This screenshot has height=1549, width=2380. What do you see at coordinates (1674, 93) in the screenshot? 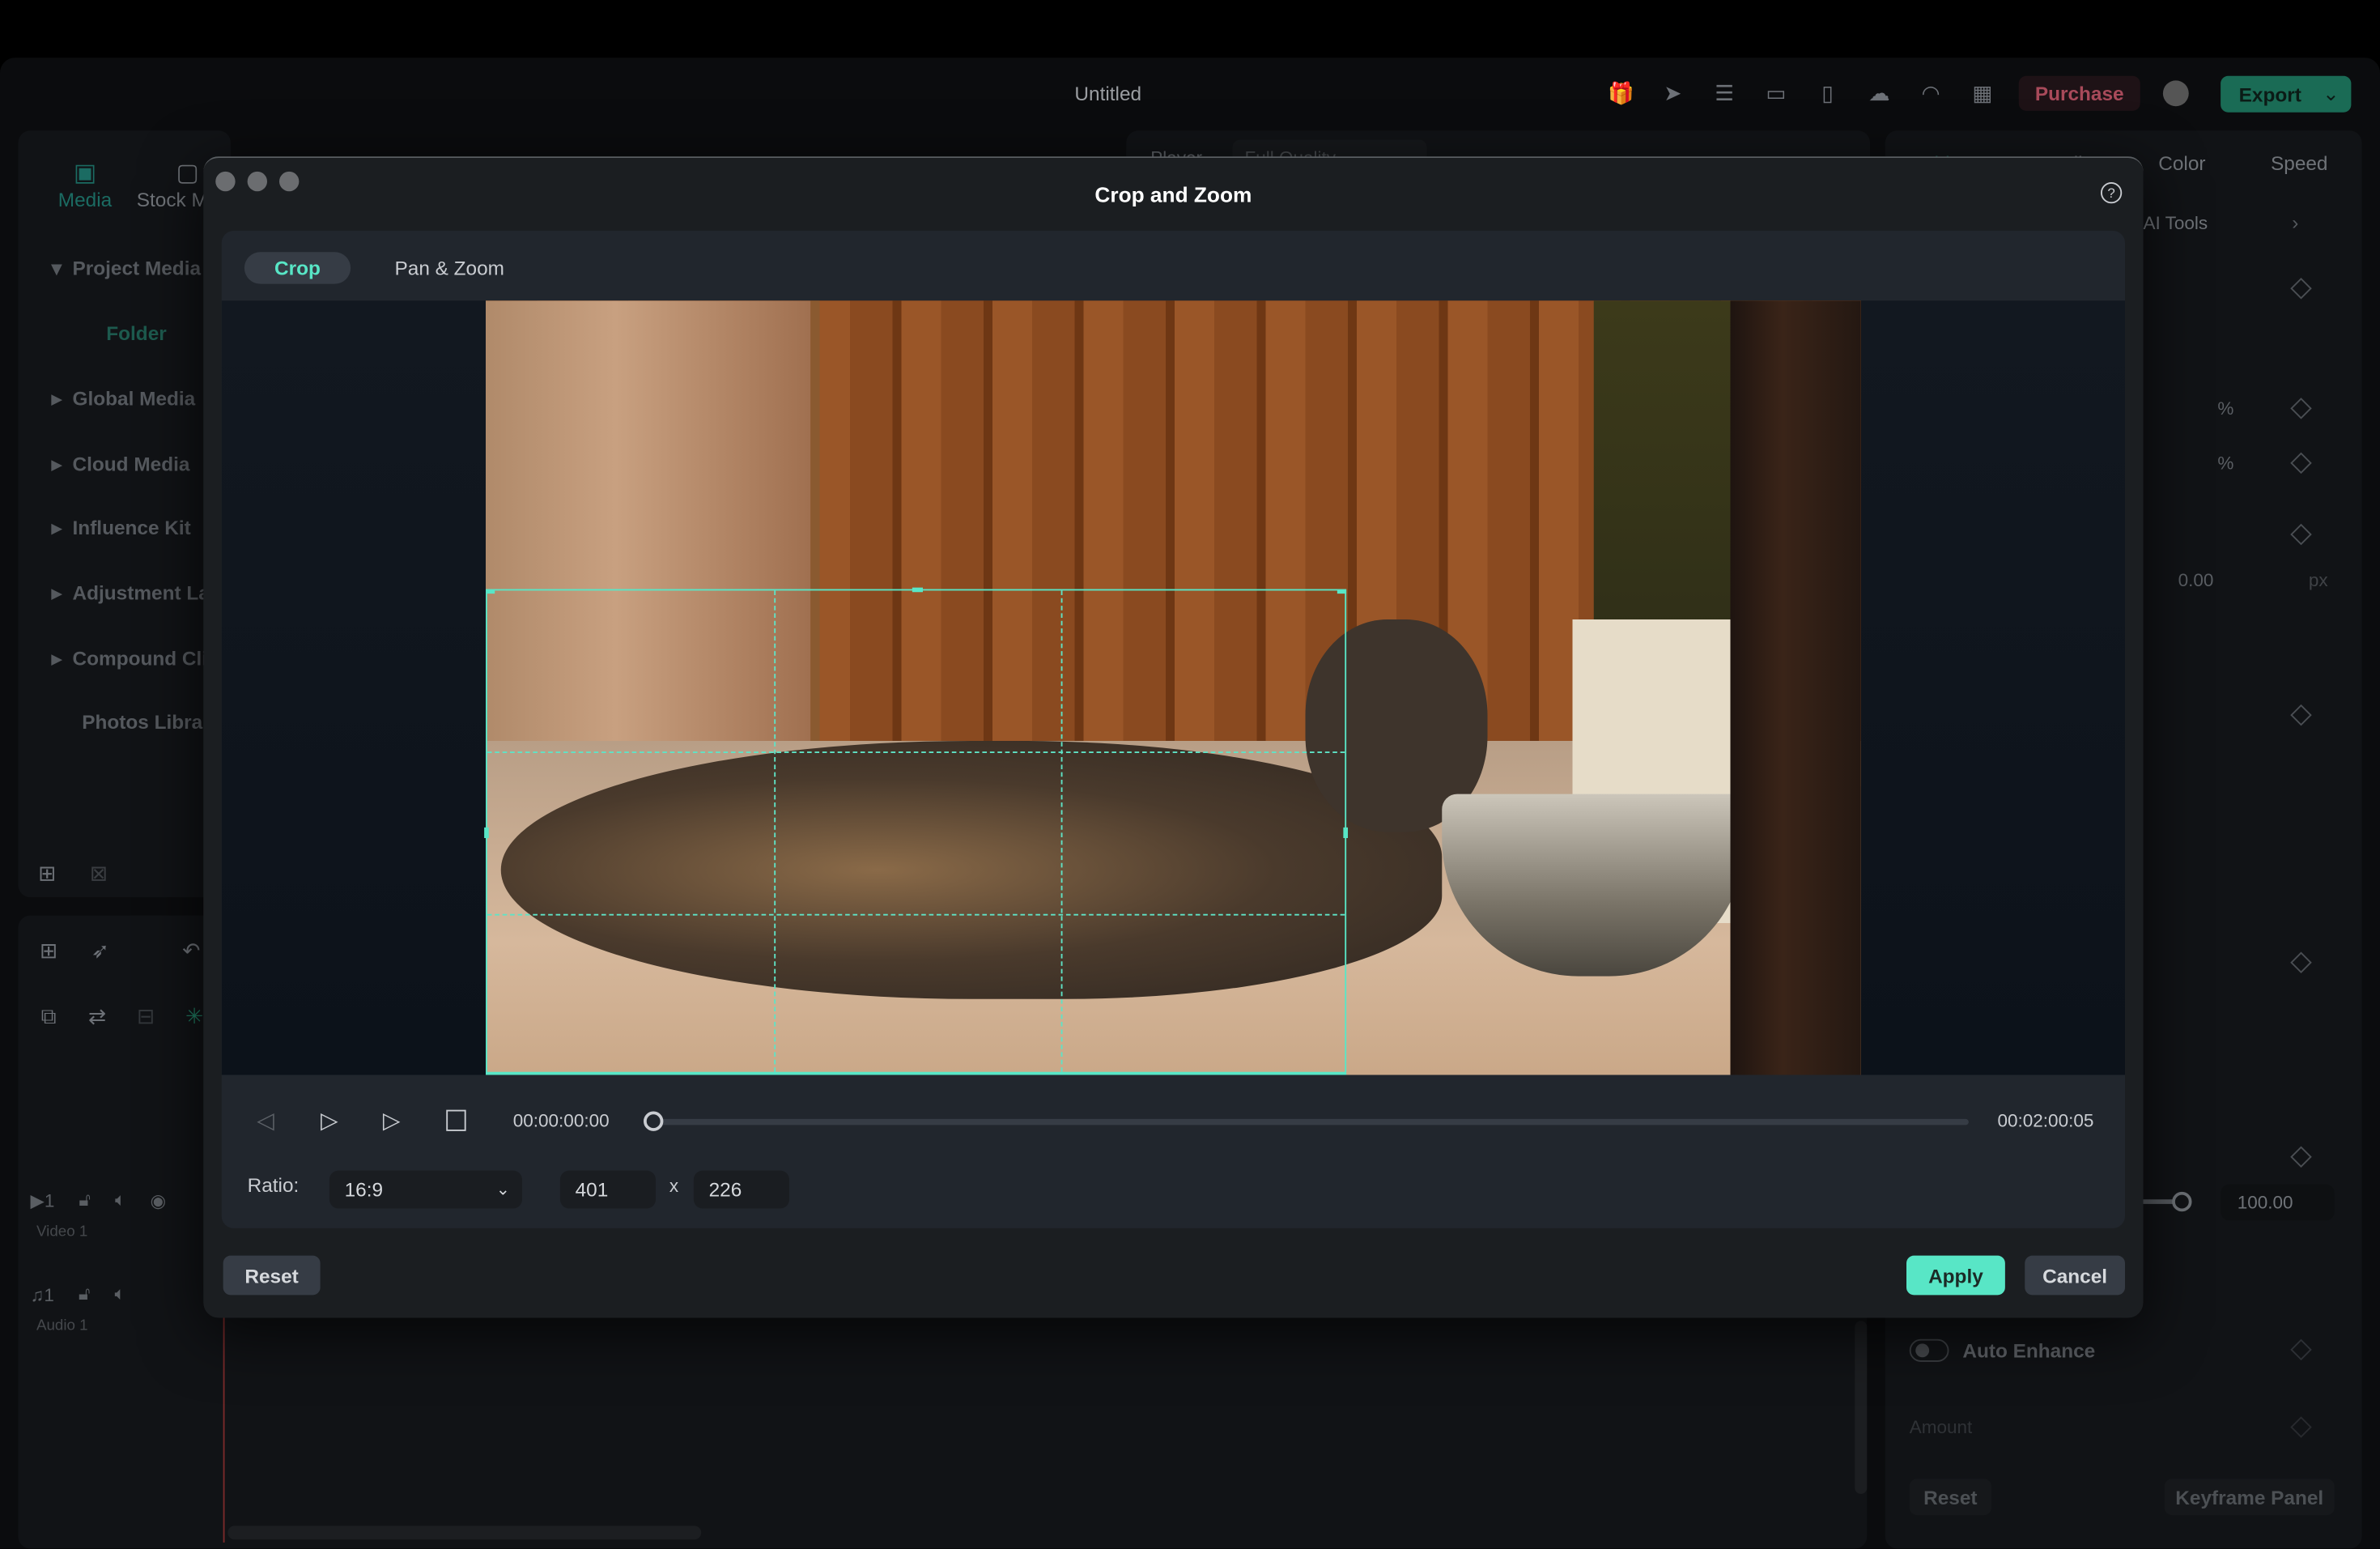
I see `send-icon: ➤` at bounding box center [1674, 93].